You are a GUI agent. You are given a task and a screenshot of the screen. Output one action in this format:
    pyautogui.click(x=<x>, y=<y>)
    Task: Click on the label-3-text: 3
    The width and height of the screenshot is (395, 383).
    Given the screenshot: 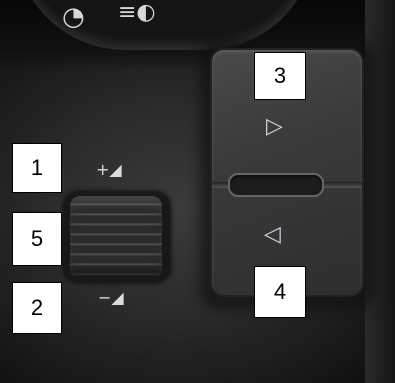 What is the action you would take?
    pyautogui.click(x=280, y=75)
    